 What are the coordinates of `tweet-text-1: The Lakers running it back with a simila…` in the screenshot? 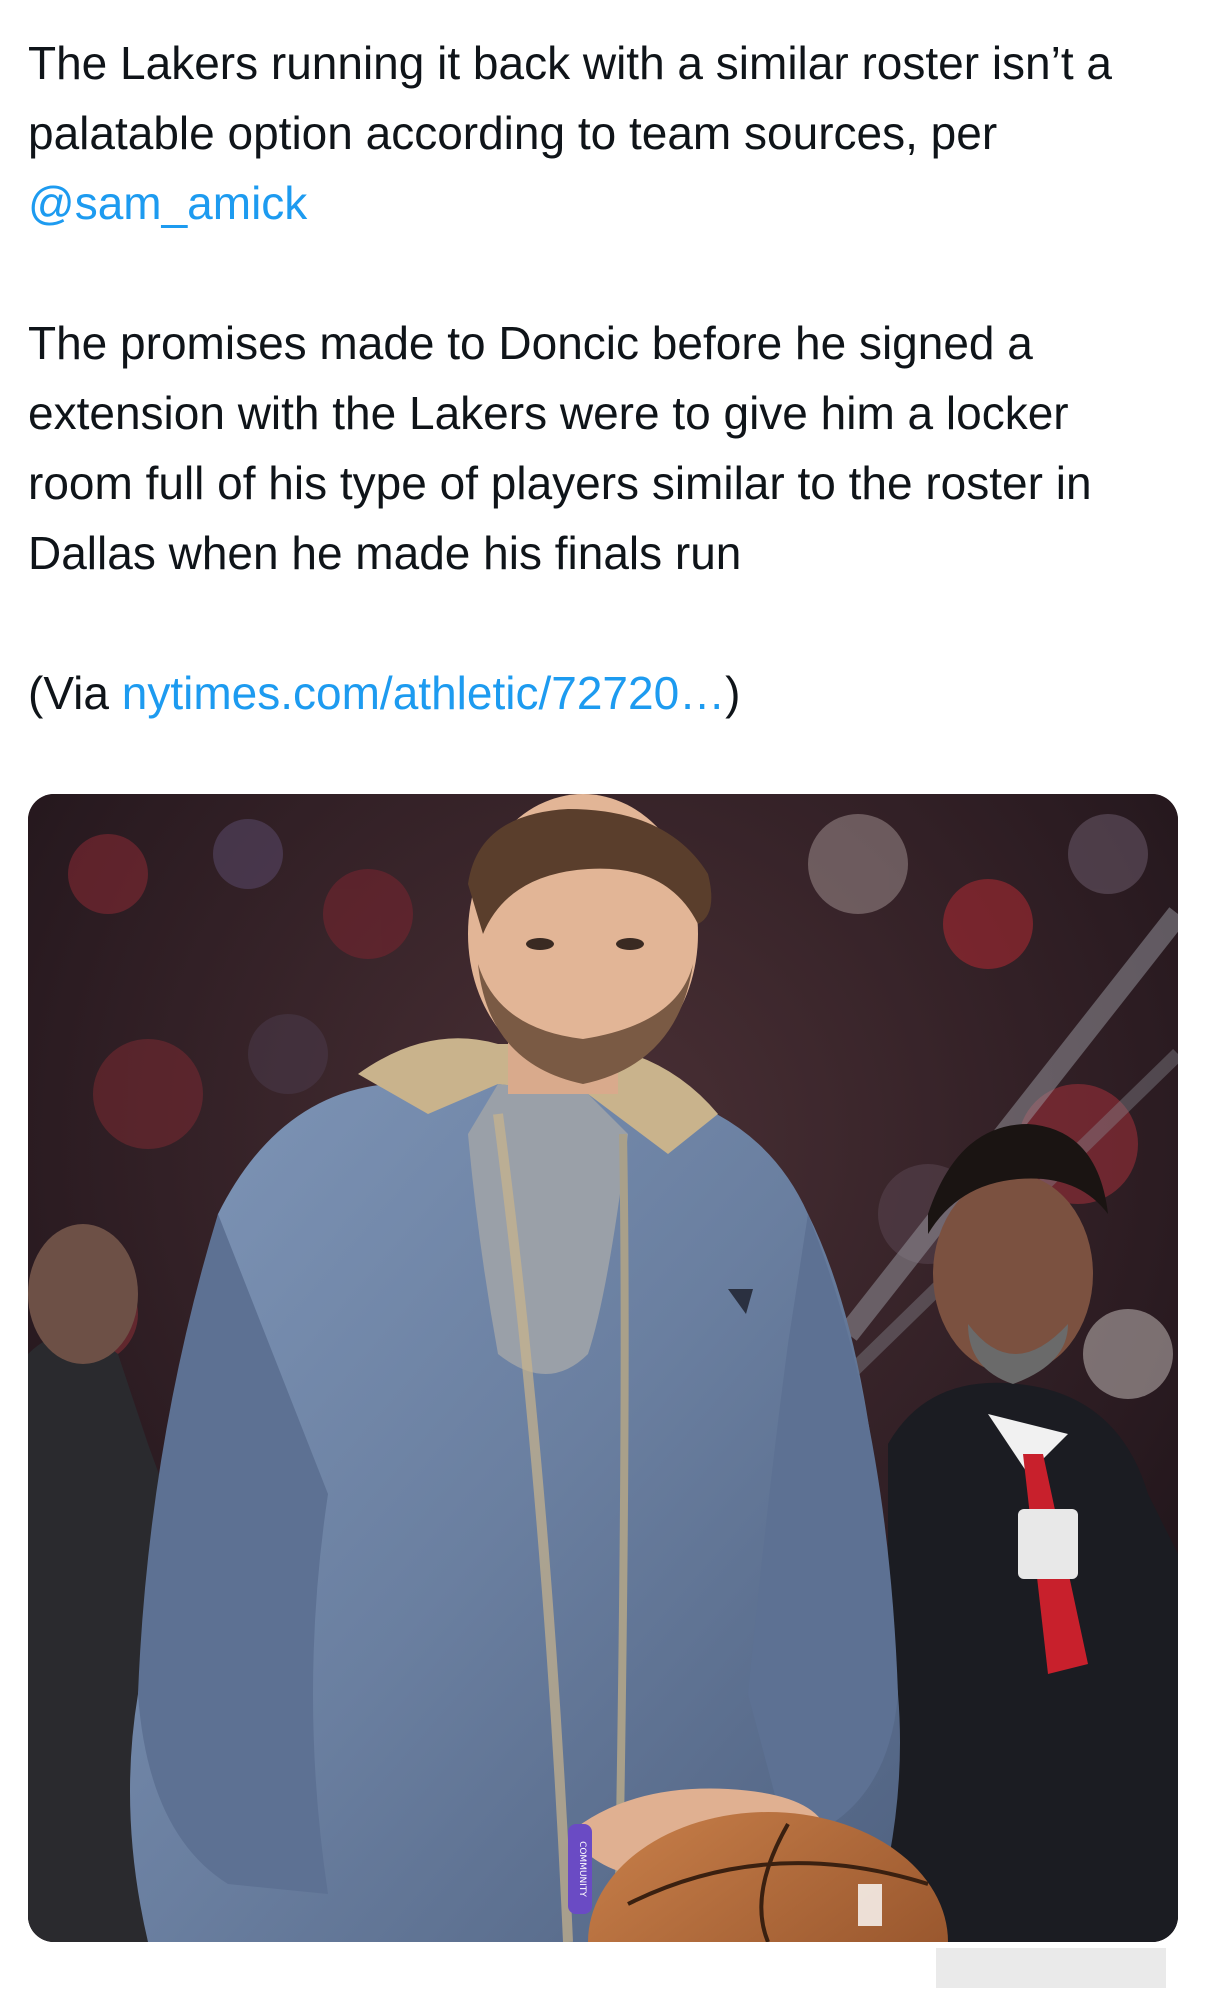 It's located at (570, 98).